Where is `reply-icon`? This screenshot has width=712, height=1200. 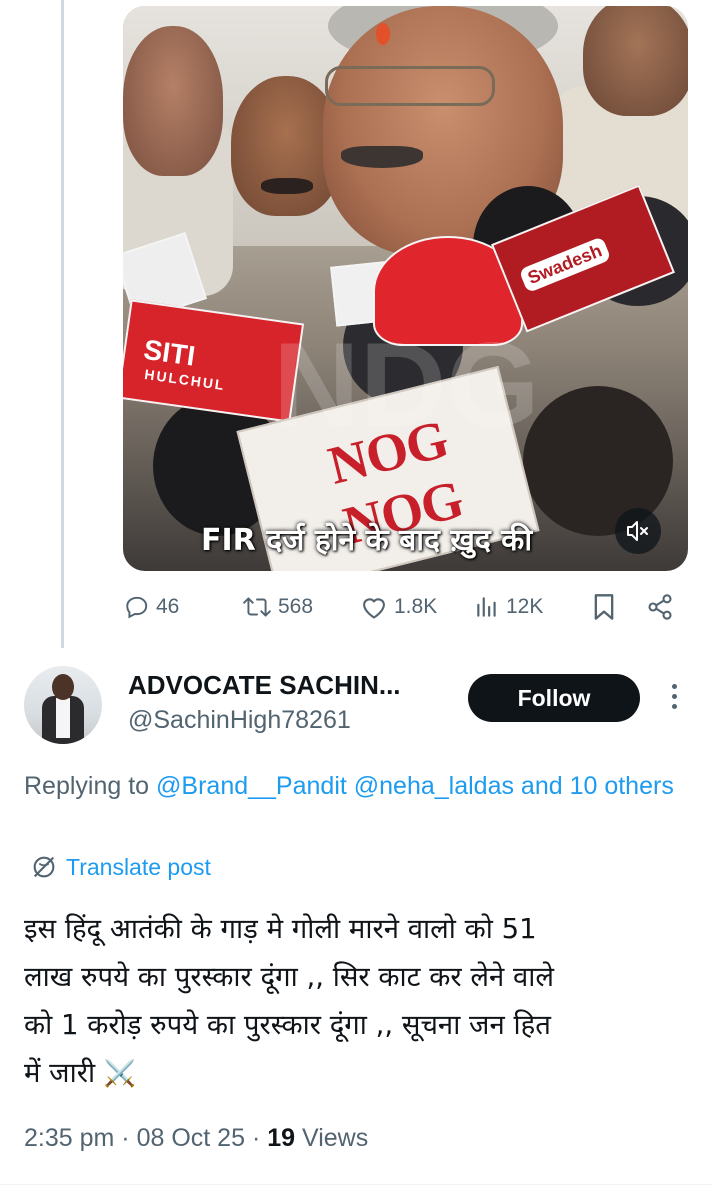
reply-icon is located at coordinates (137, 607).